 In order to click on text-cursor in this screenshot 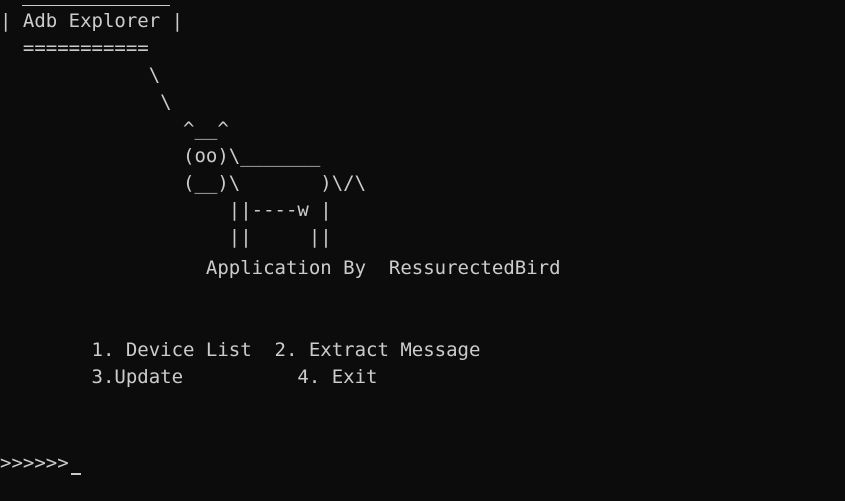, I will do `click(75, 474)`.